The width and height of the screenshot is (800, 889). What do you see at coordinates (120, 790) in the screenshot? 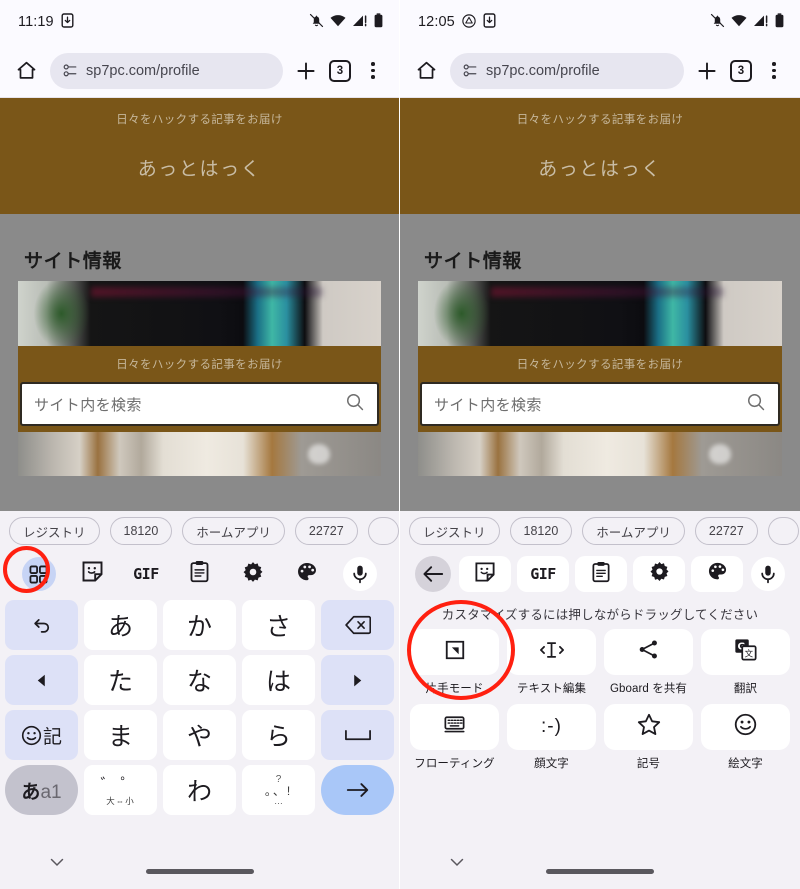
I see `dakuten-key: ゛゜ 大⇔小` at bounding box center [120, 790].